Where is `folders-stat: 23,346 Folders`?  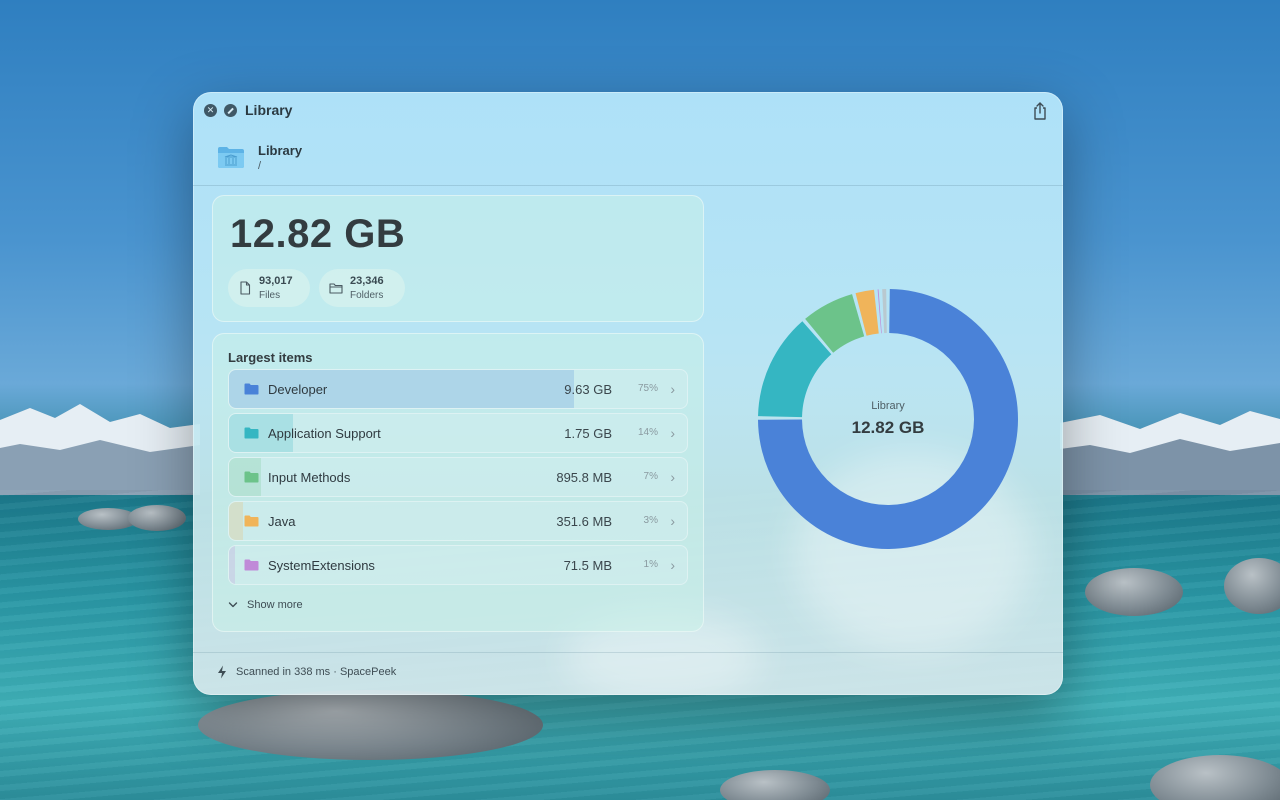
folders-stat: 23,346 Folders is located at coordinates (362, 288).